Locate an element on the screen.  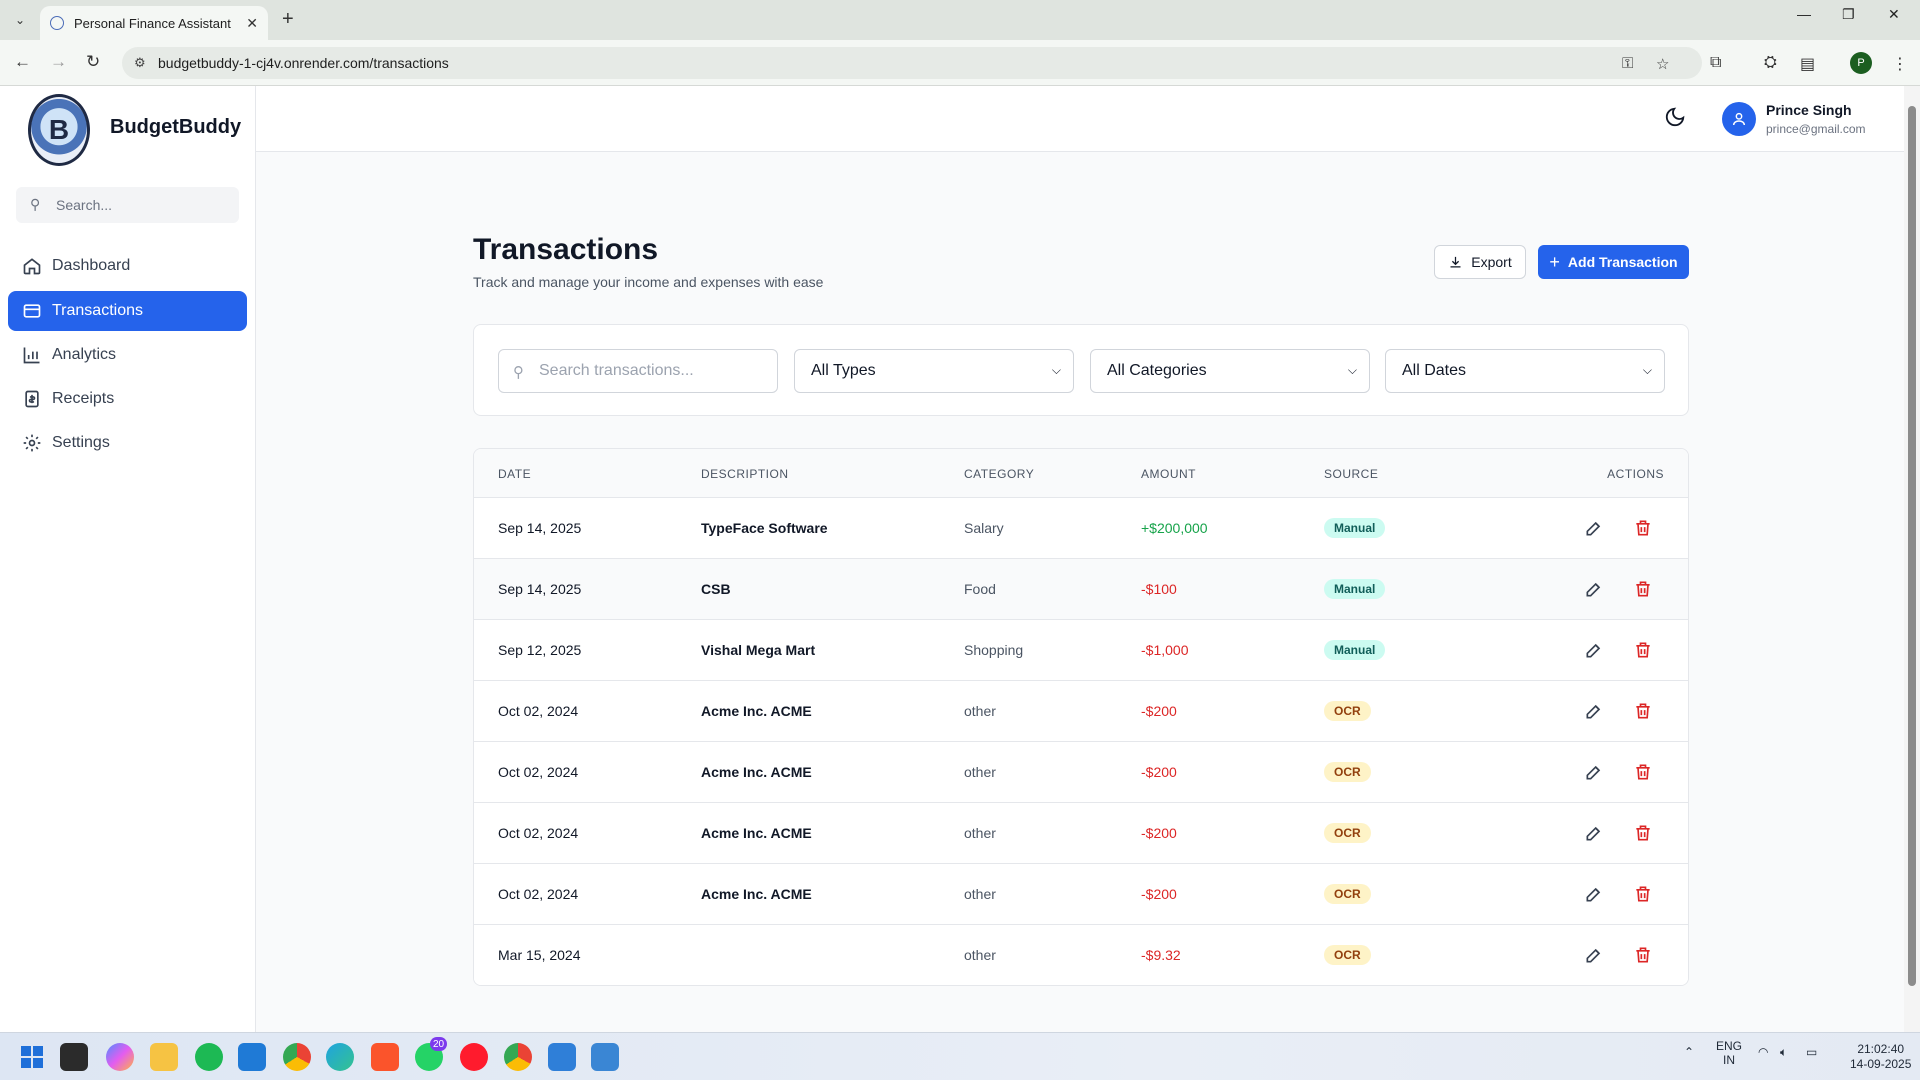
browser-menu-icon: ⋮ is located at coordinates (1900, 64).